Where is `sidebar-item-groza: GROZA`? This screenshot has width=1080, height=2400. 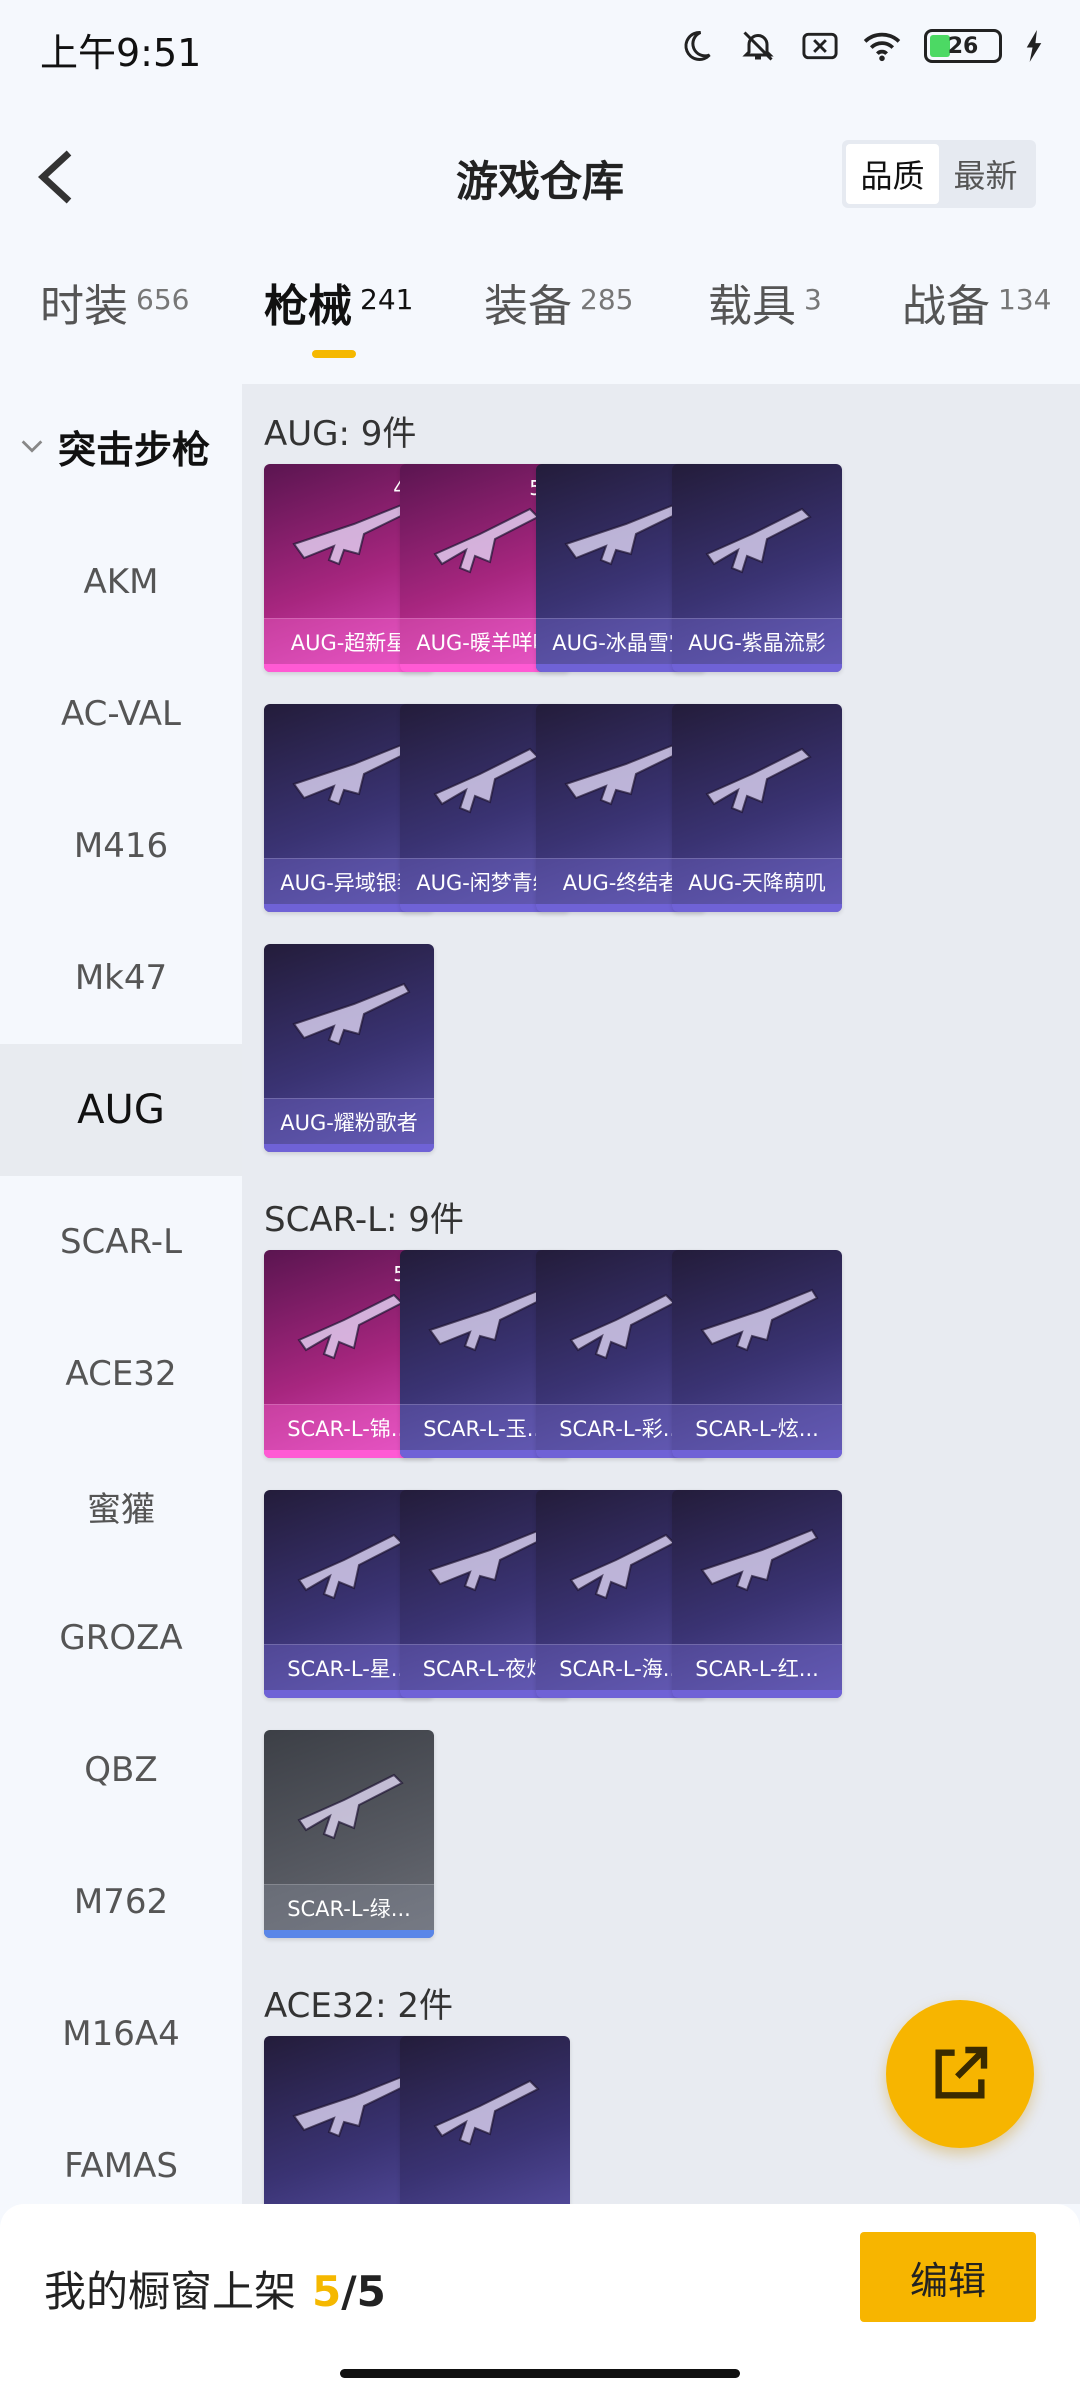
sidebar-item-groza: GROZA is located at coordinates (121, 1638).